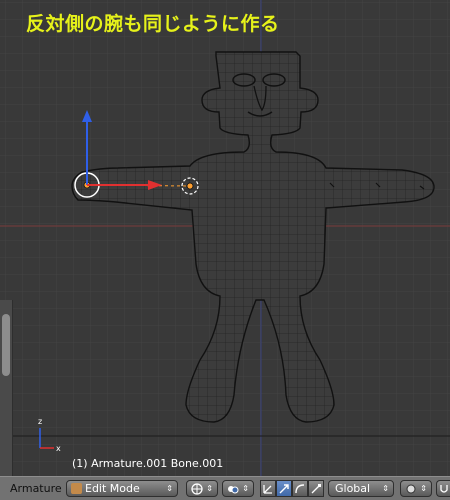 The height and width of the screenshot is (500, 450). I want to click on z-arrow-icon, so click(87, 116).